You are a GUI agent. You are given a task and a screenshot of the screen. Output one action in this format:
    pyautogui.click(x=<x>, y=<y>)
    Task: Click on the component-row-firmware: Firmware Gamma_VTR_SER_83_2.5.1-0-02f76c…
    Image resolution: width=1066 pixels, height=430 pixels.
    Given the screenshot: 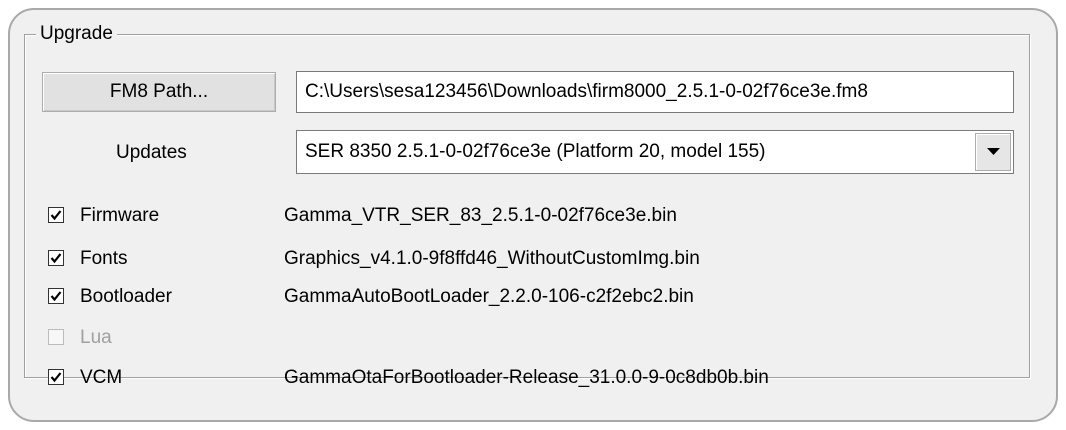 What is the action you would take?
    pyautogui.click(x=528, y=216)
    